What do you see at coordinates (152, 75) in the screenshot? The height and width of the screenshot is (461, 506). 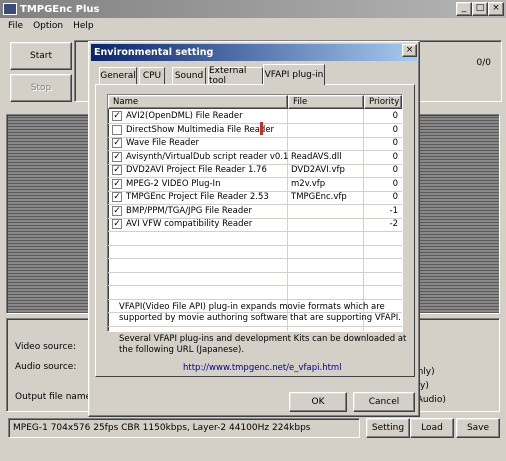 I see `tab-cpu: CPU` at bounding box center [152, 75].